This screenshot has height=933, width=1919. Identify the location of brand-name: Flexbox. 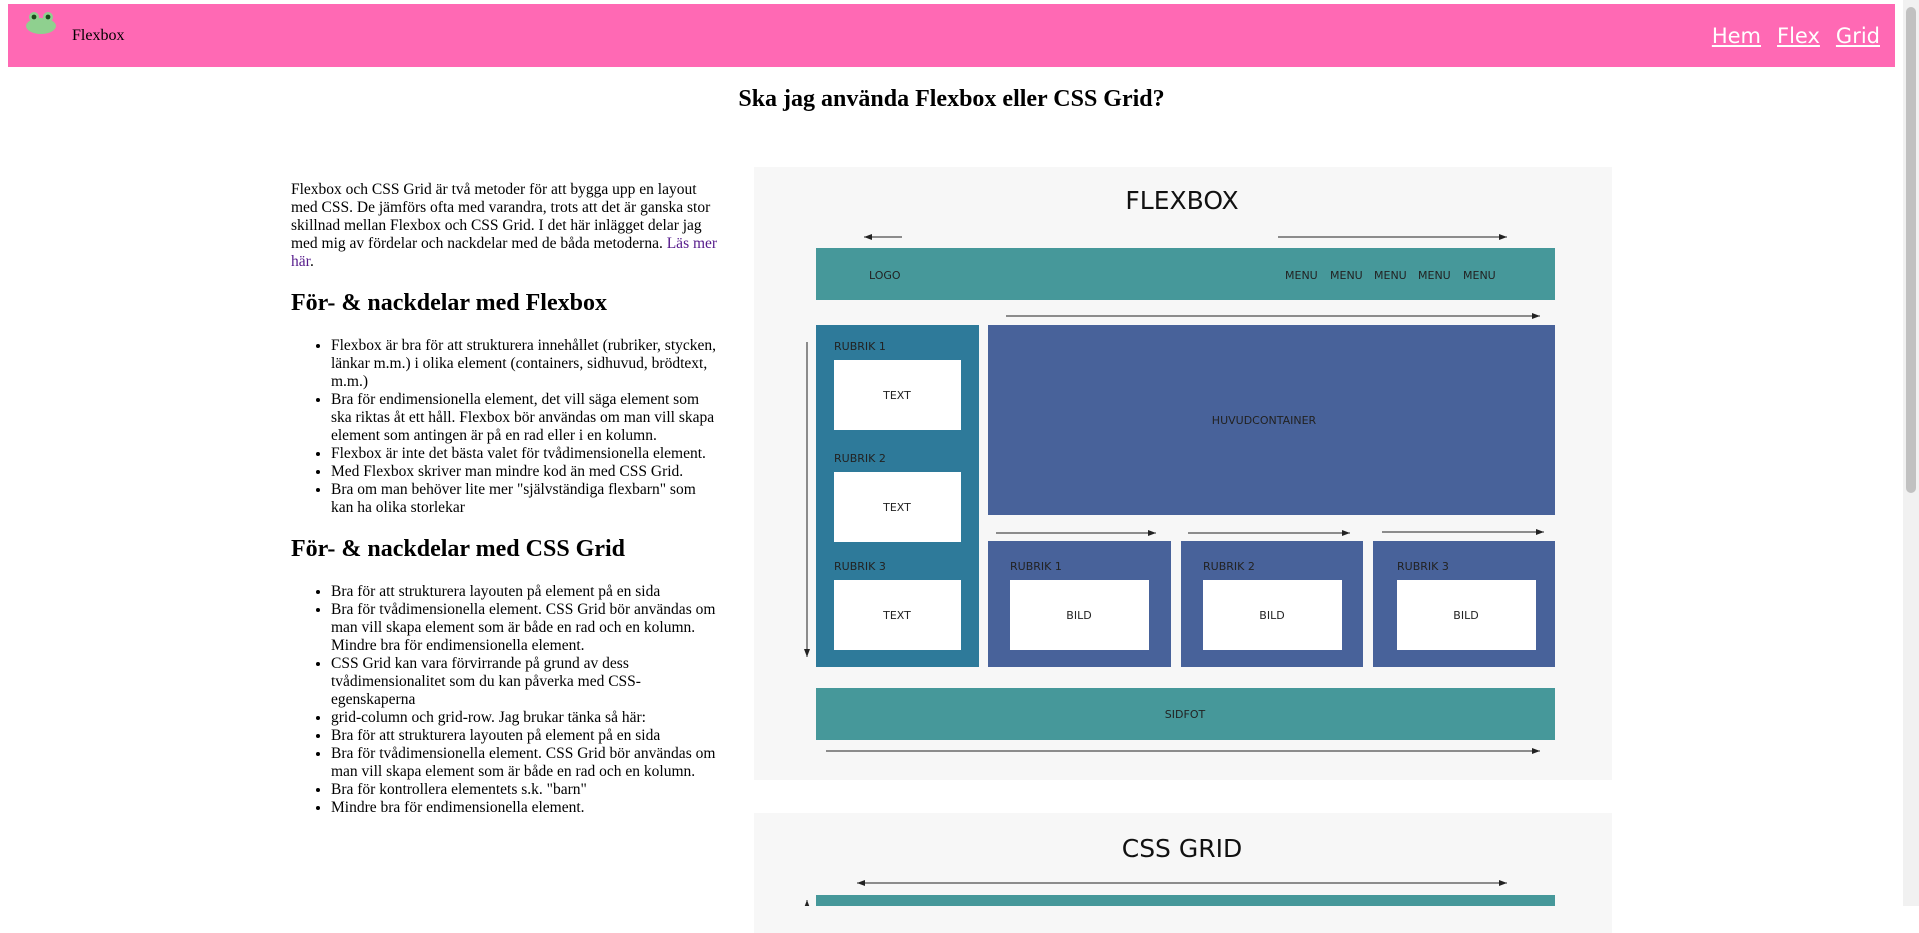
(98, 35).